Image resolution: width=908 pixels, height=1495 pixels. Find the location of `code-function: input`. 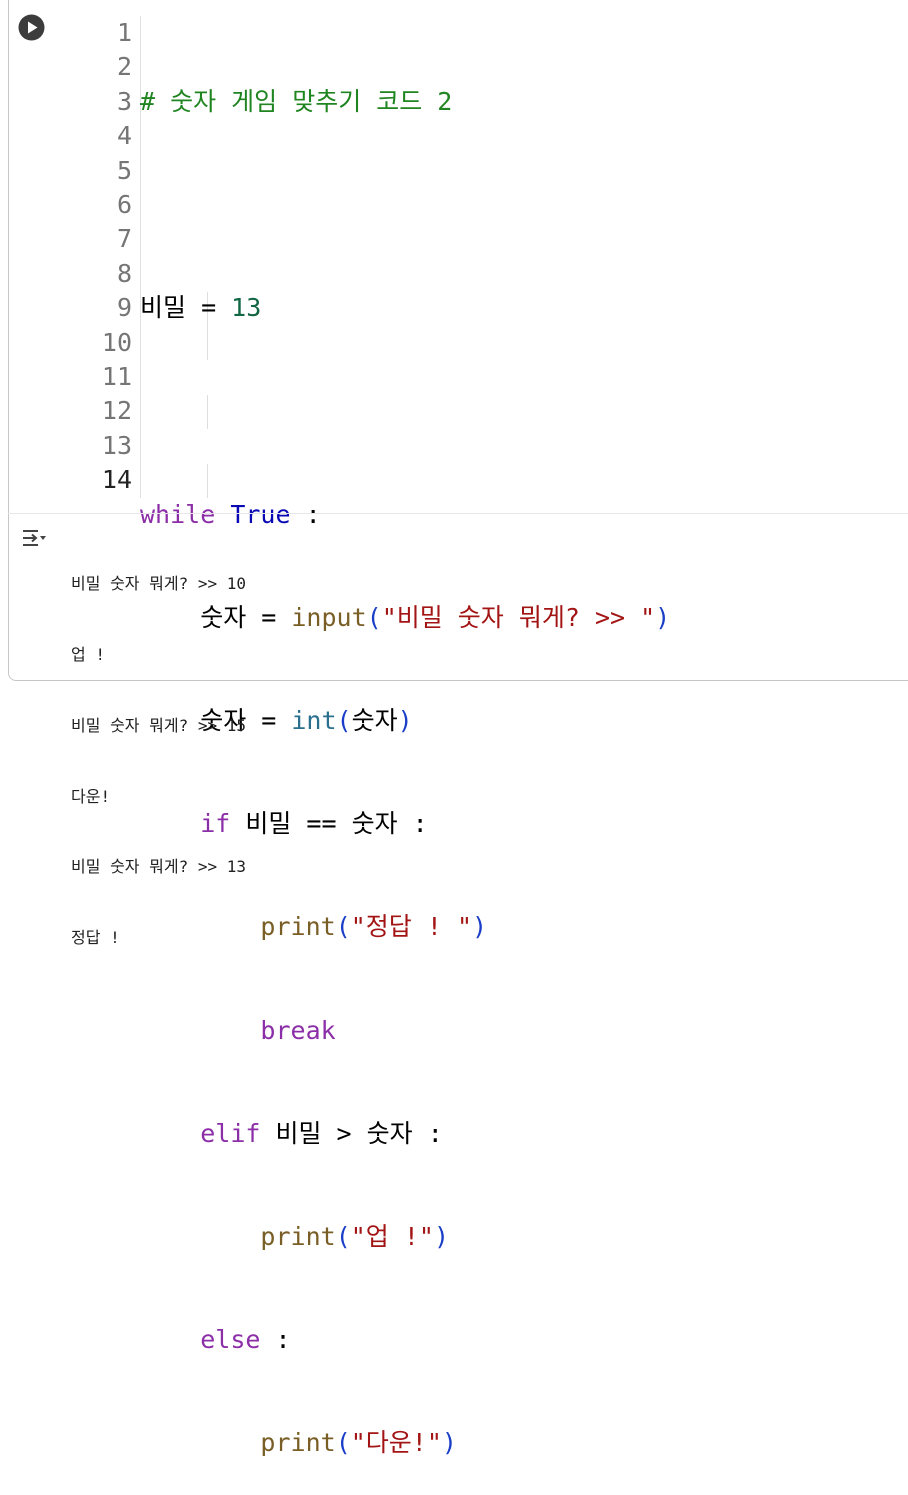

code-function: input is located at coordinates (329, 617).